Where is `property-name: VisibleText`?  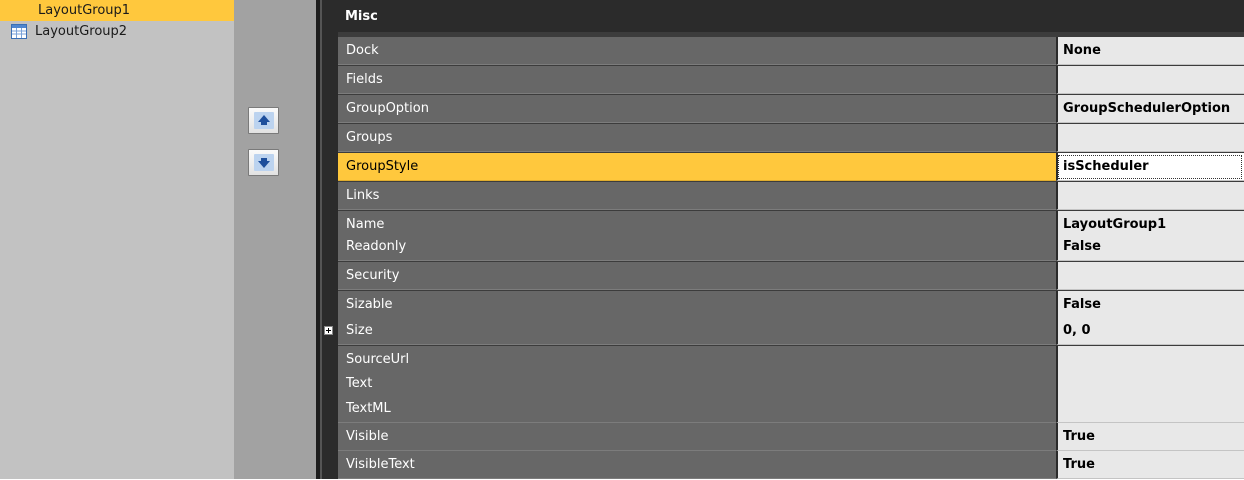 property-name: VisibleText is located at coordinates (697, 465).